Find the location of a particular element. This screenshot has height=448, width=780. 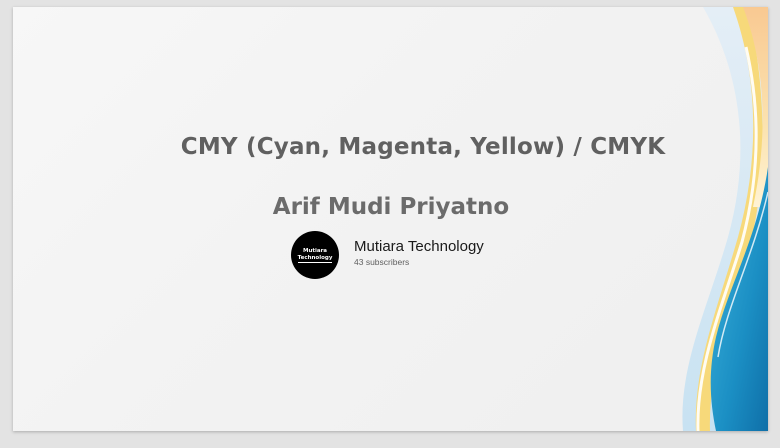

subscriber-count: 43 subscribers is located at coordinates (382, 262).